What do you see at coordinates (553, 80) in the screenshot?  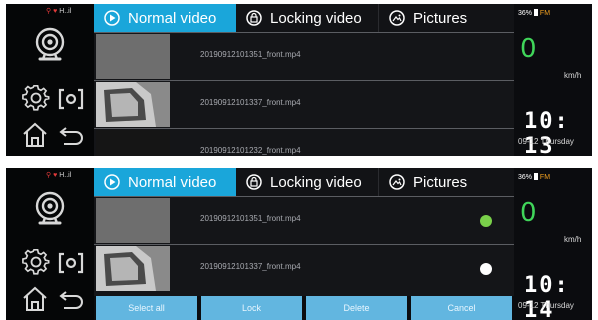 I see `right-info-panel: 36% FM 0 km/h 10: 13 09-12 Thursday` at bounding box center [553, 80].